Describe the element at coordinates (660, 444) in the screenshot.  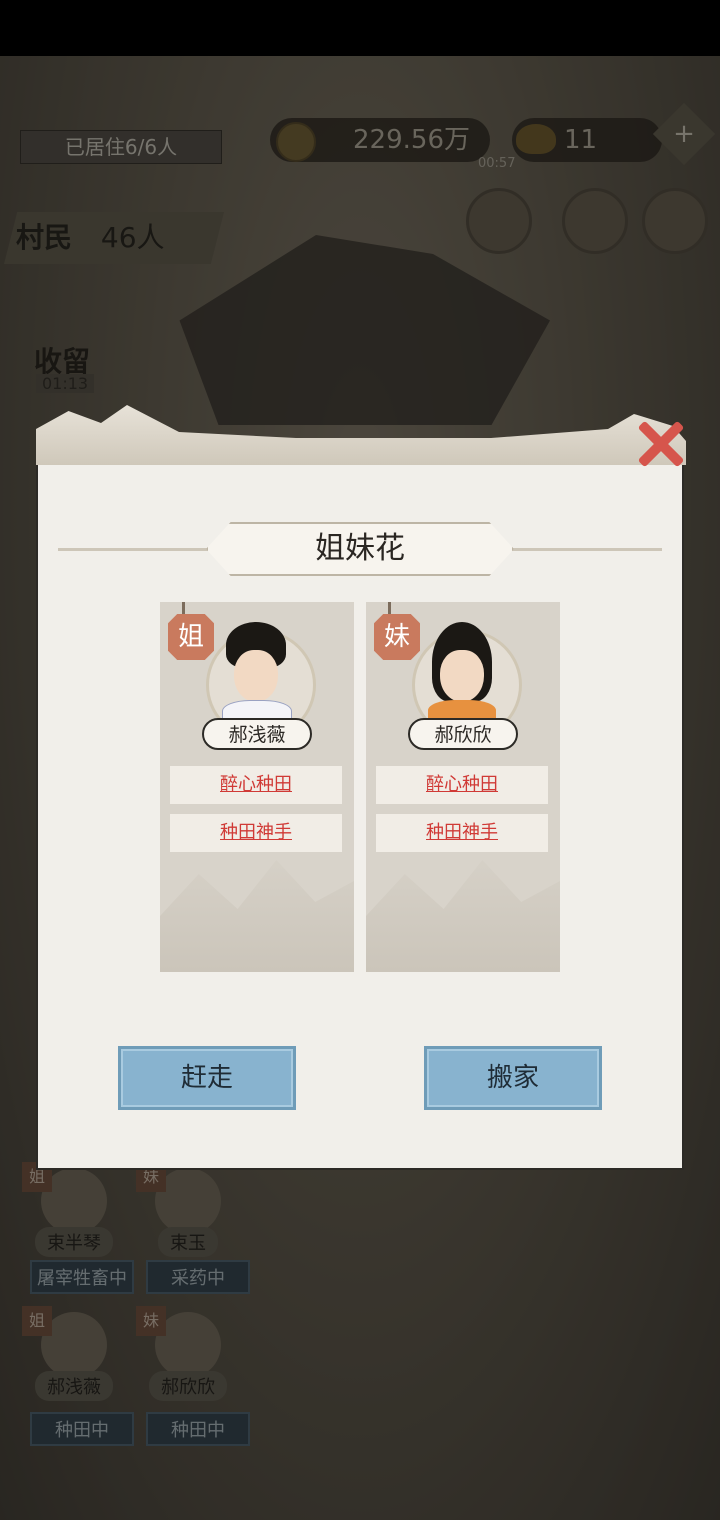
I see `close-icon` at that location.